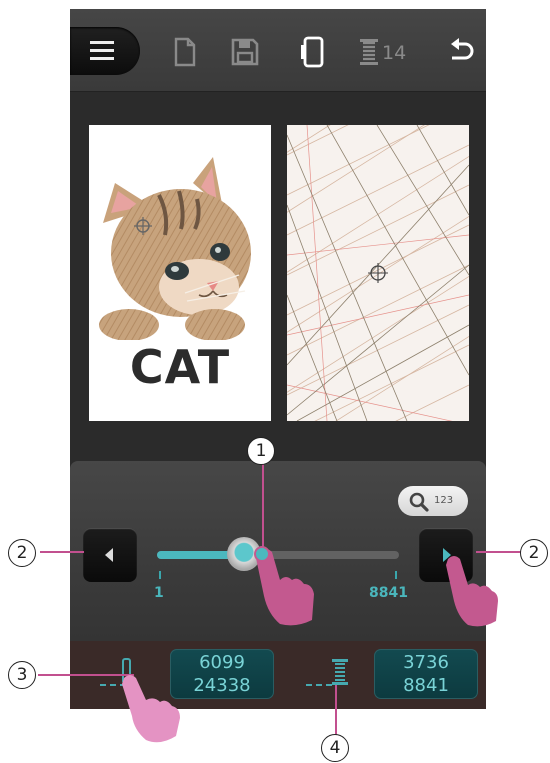  What do you see at coordinates (394, 53) in the screenshot?
I see `spool-count: 14` at bounding box center [394, 53].